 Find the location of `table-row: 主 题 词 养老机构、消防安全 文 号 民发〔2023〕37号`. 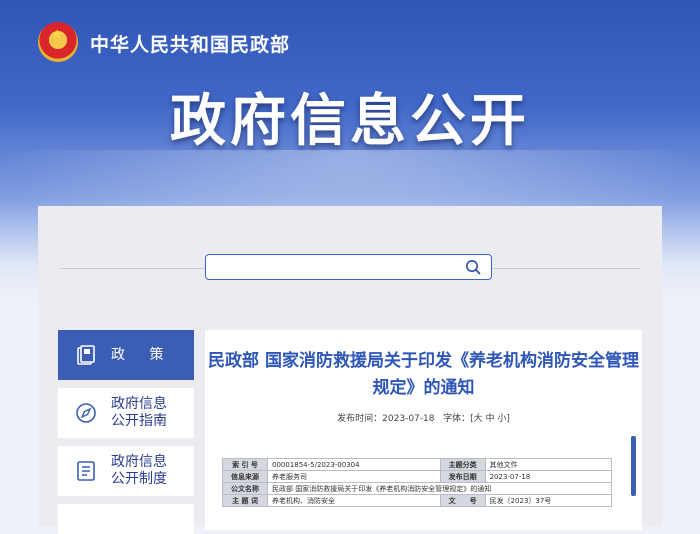

table-row: 主 题 词 养老机构、消防安全 文 号 民发〔2023〕37号 is located at coordinates (417, 500).